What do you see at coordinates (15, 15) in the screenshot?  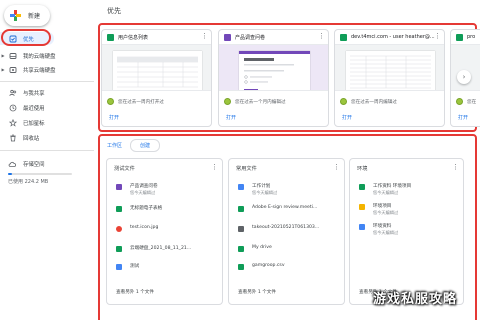 I see `plus-icon` at bounding box center [15, 15].